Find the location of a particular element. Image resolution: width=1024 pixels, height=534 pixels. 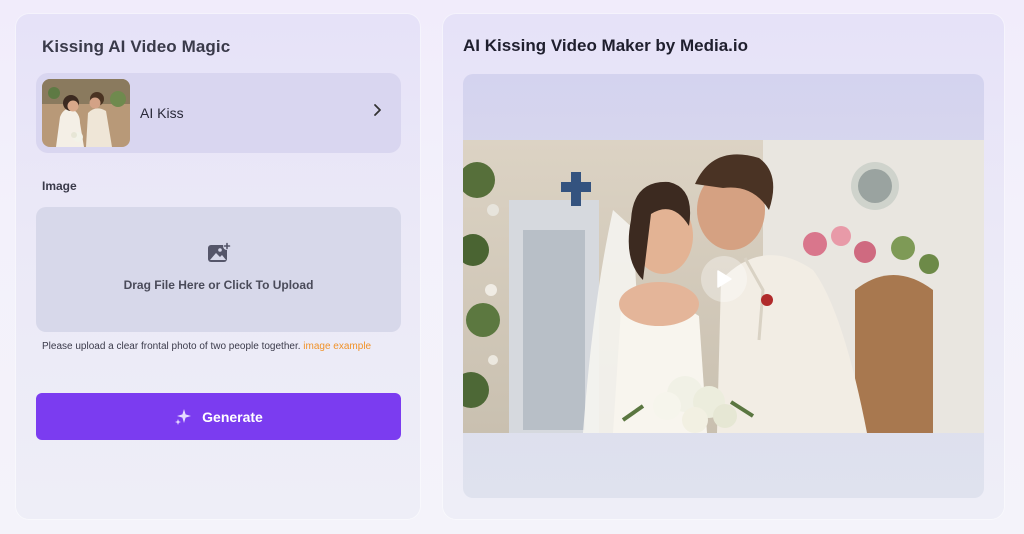

template-selector: AI Kiss is located at coordinates (218, 113).